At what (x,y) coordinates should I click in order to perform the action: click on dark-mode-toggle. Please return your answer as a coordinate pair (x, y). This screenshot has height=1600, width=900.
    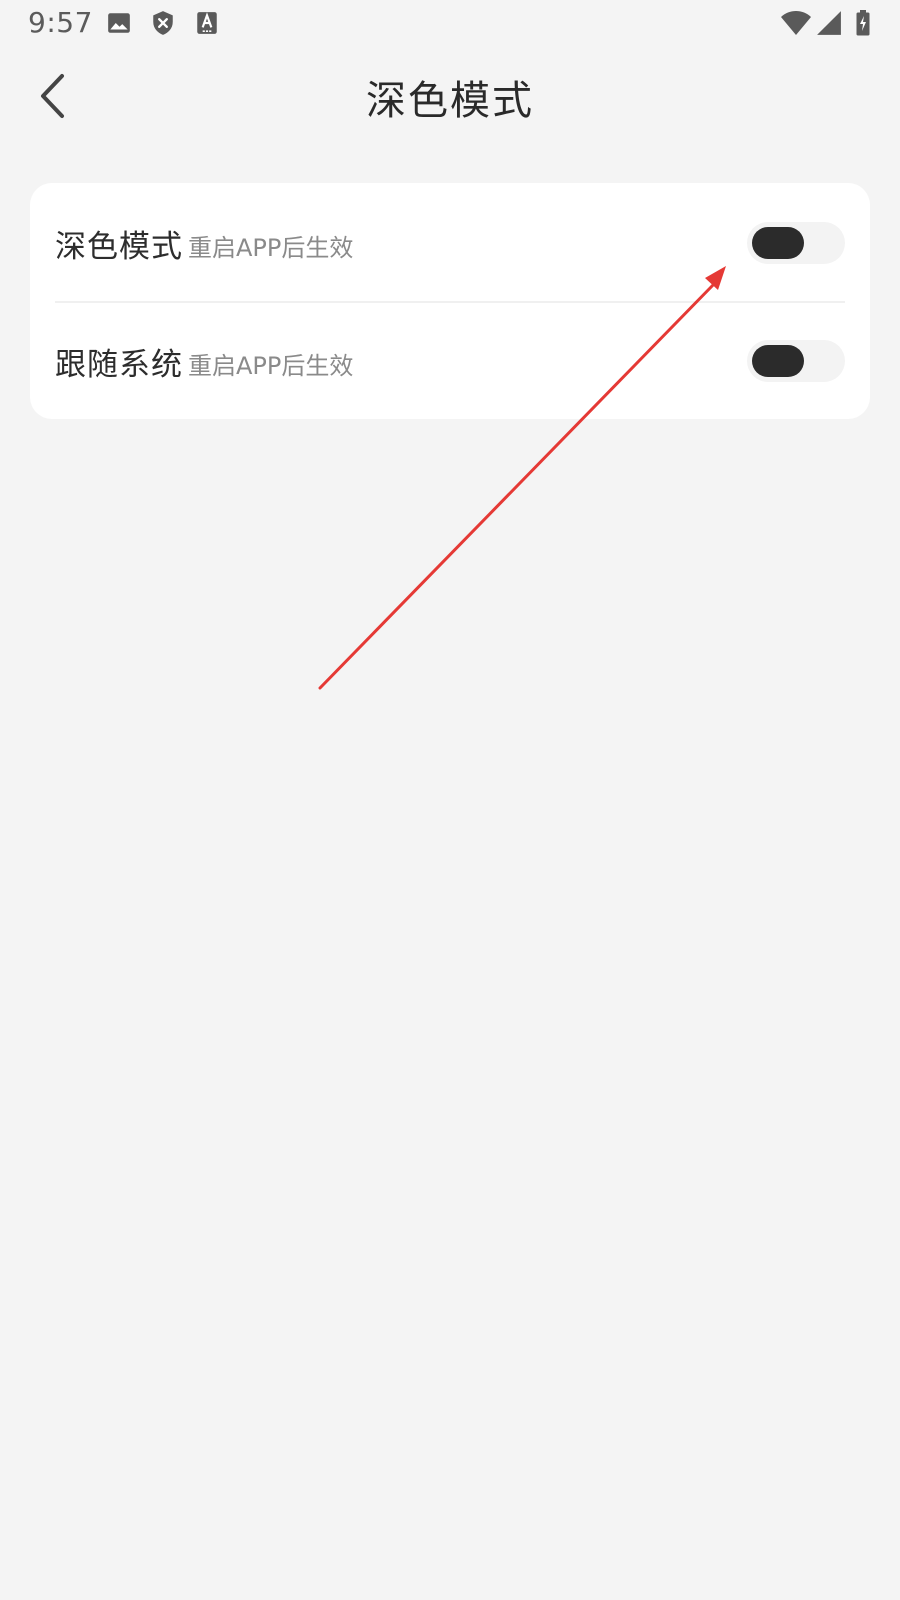
    Looking at the image, I should click on (796, 243).